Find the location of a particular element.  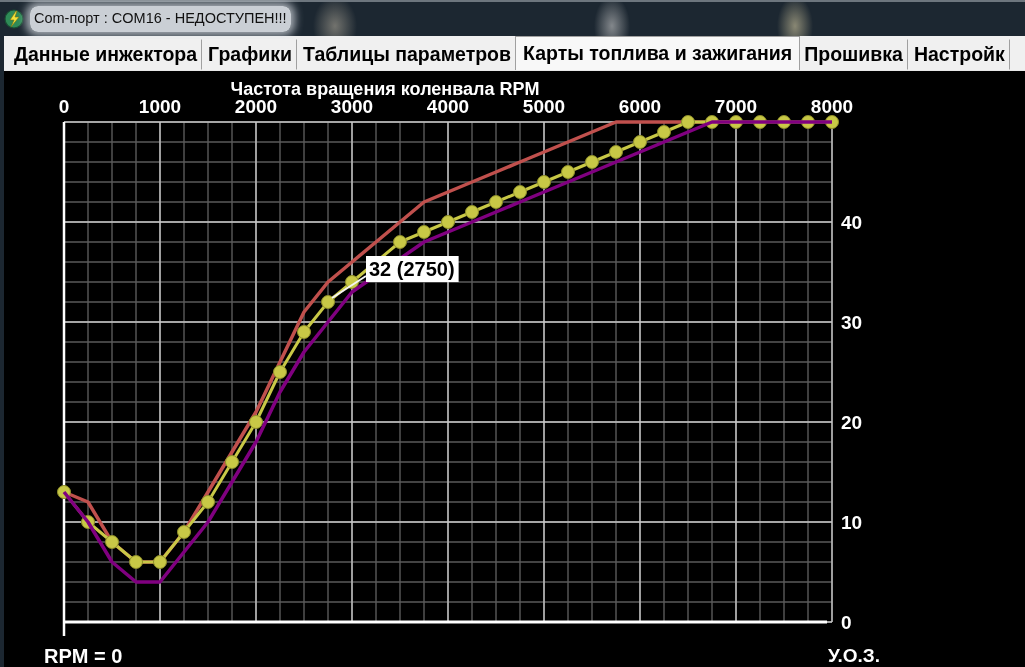

x-tick-label: 8000 is located at coordinates (832, 106).